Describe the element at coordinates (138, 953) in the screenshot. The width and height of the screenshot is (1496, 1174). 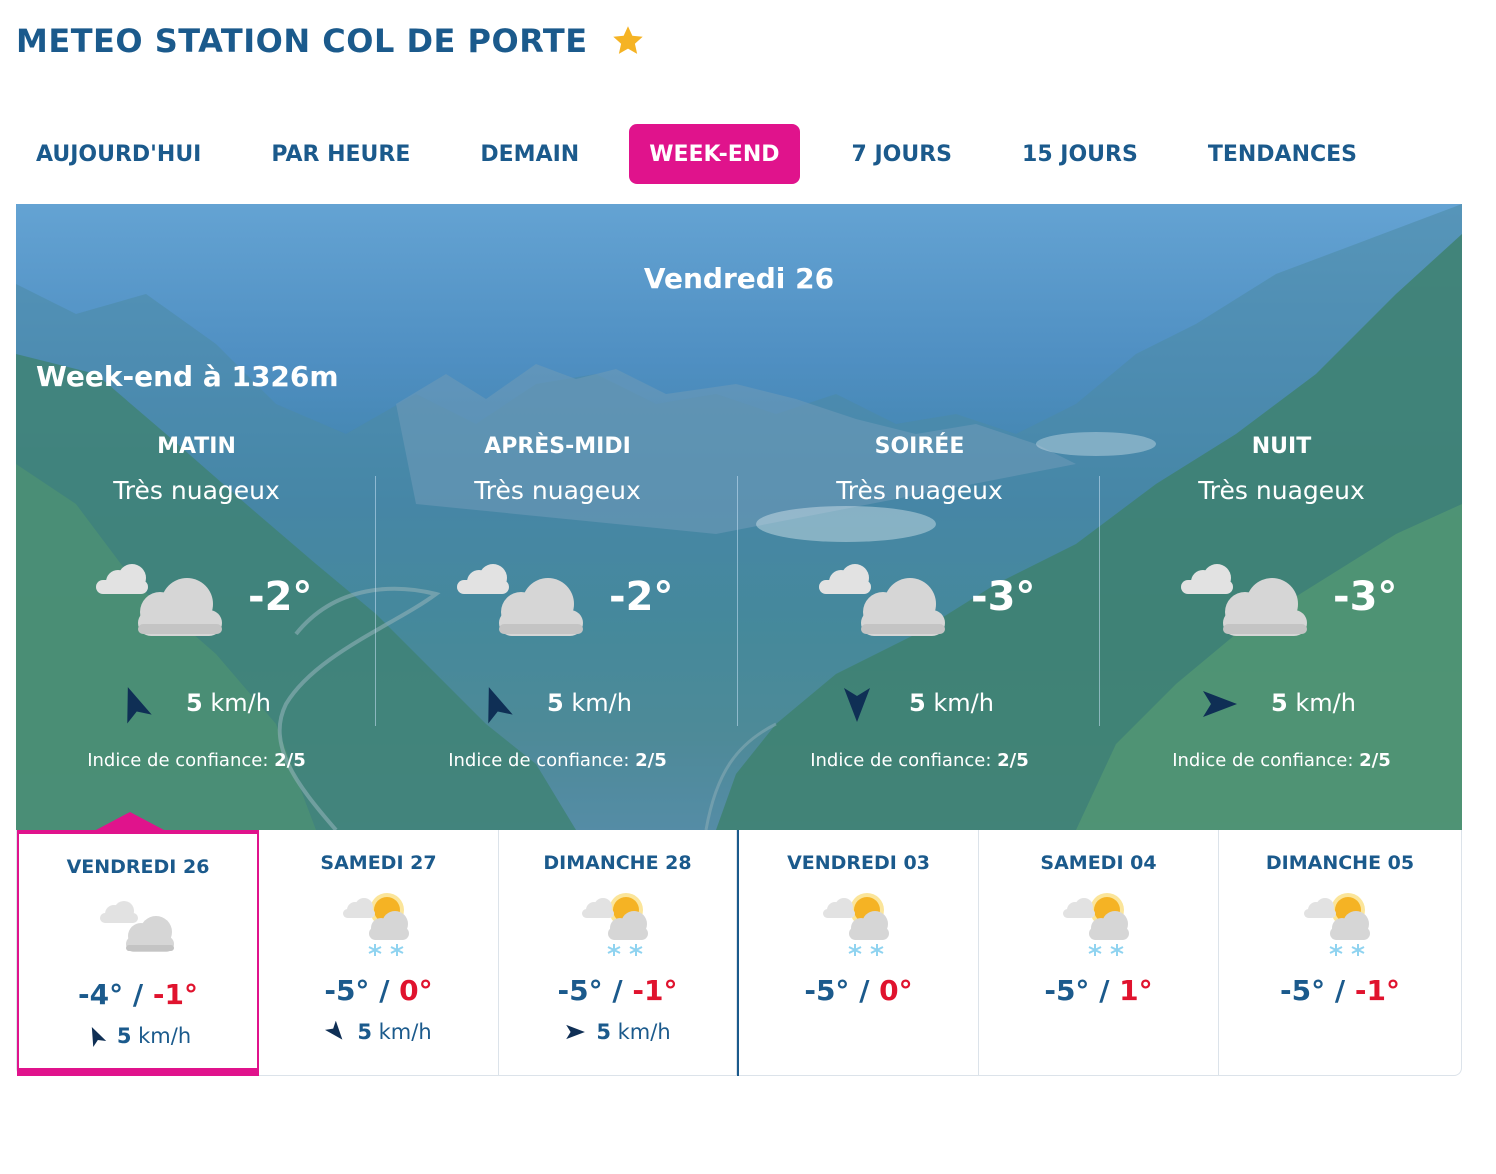
I see `day-card-vendredi-26: VENDREDI 26 -4° / -1° 5 km/h` at that location.